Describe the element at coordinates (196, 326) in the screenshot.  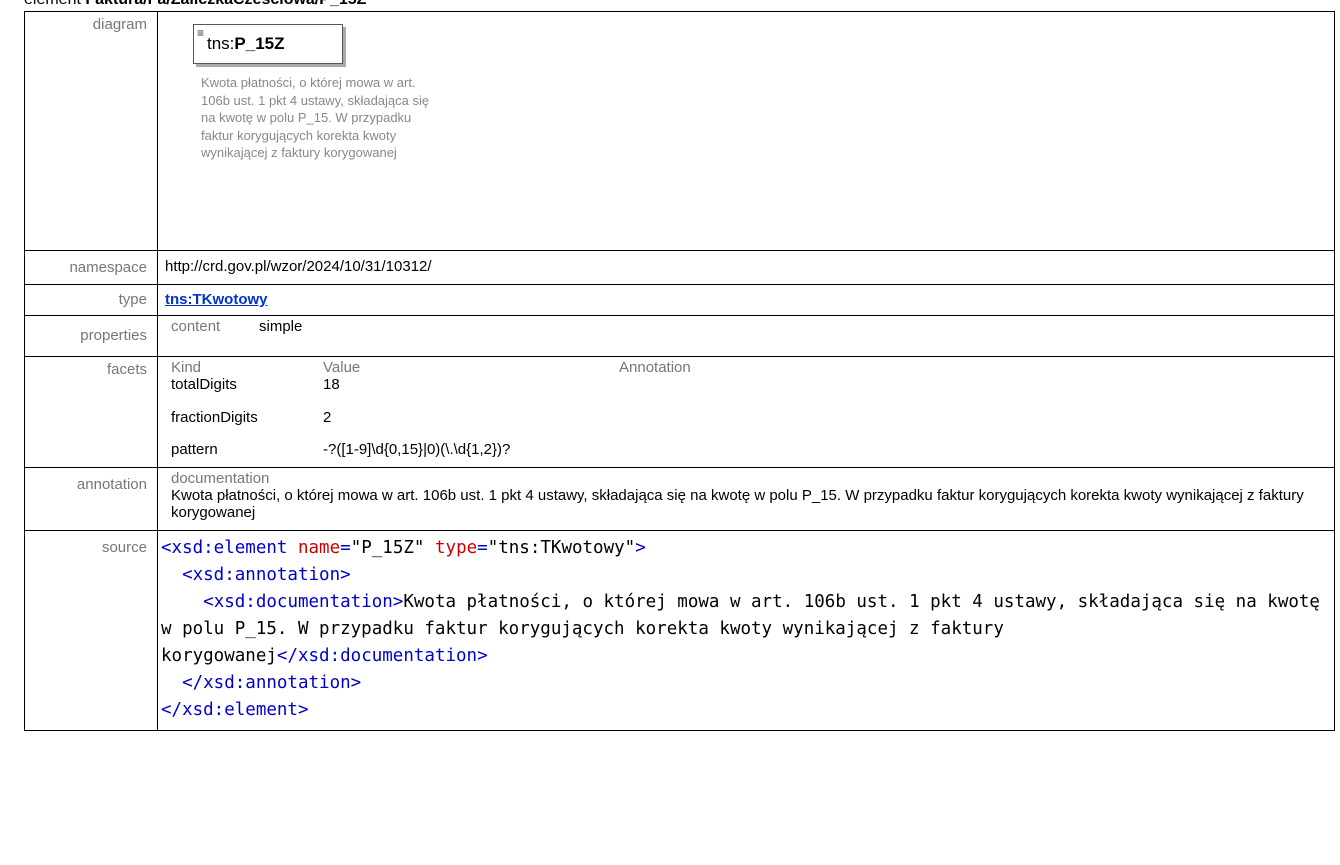
I see `property-key: content` at that location.